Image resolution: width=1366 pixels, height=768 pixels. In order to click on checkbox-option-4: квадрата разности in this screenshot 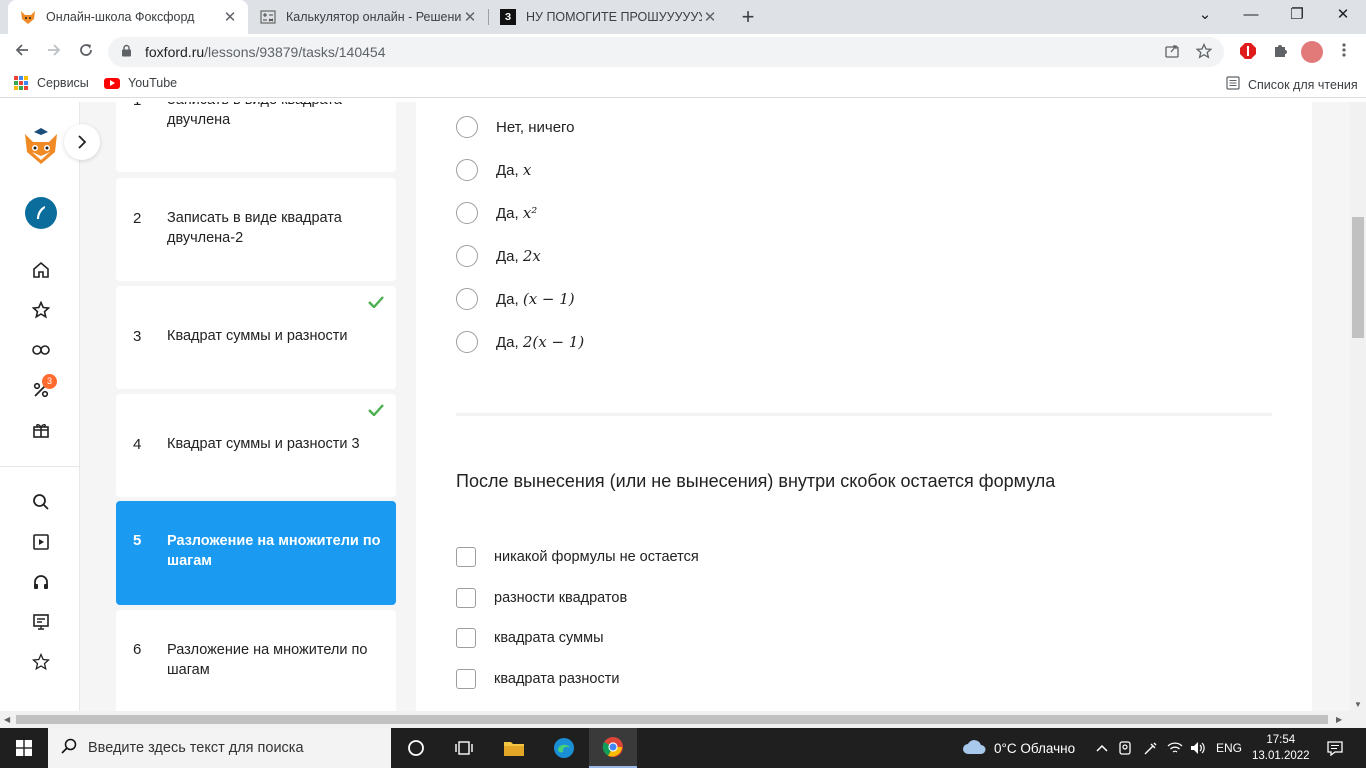, I will do `click(537, 679)`.